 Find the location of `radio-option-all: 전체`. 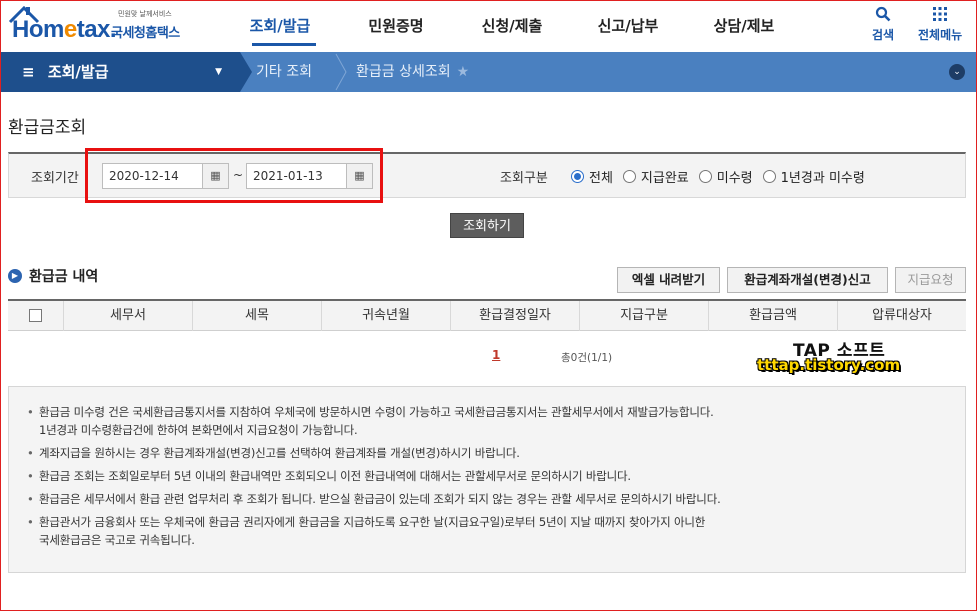

radio-option-all: 전체 is located at coordinates (592, 176).